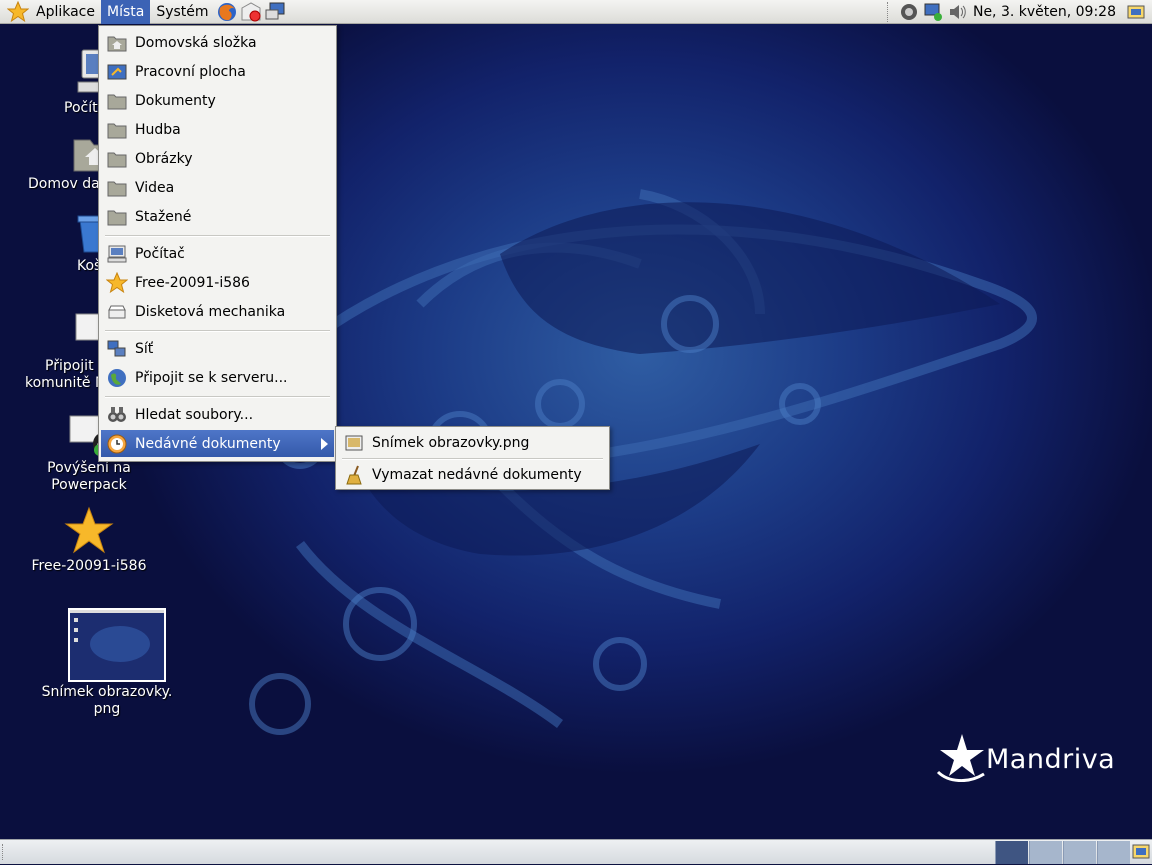 The height and width of the screenshot is (865, 1152). What do you see at coordinates (158, 129) in the screenshot?
I see `menu-item-label: Hudba` at bounding box center [158, 129].